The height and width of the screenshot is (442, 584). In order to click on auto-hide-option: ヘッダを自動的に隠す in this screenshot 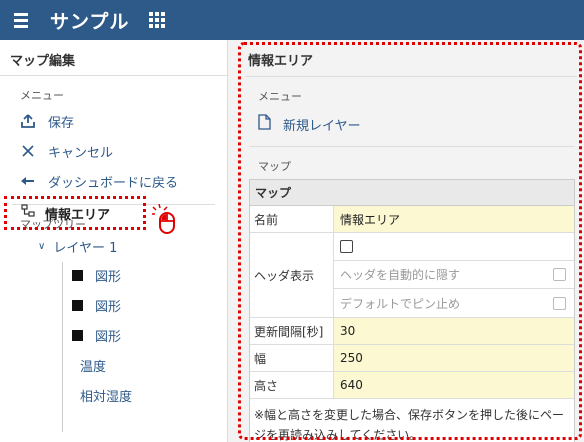, I will do `click(454, 275)`.